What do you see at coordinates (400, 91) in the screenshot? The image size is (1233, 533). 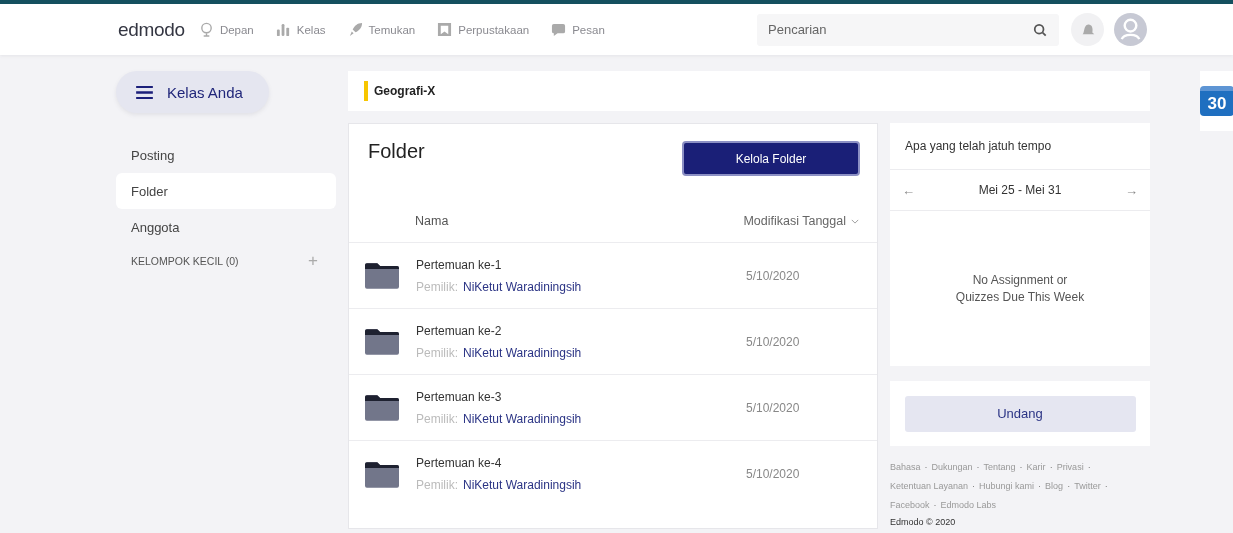 I see `class-name: Geografi-X` at bounding box center [400, 91].